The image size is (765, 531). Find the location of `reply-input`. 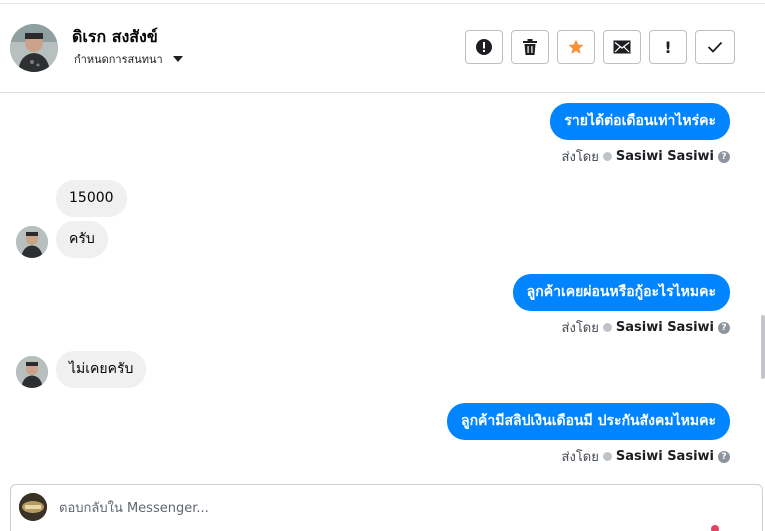

reply-input is located at coordinates (379, 508).